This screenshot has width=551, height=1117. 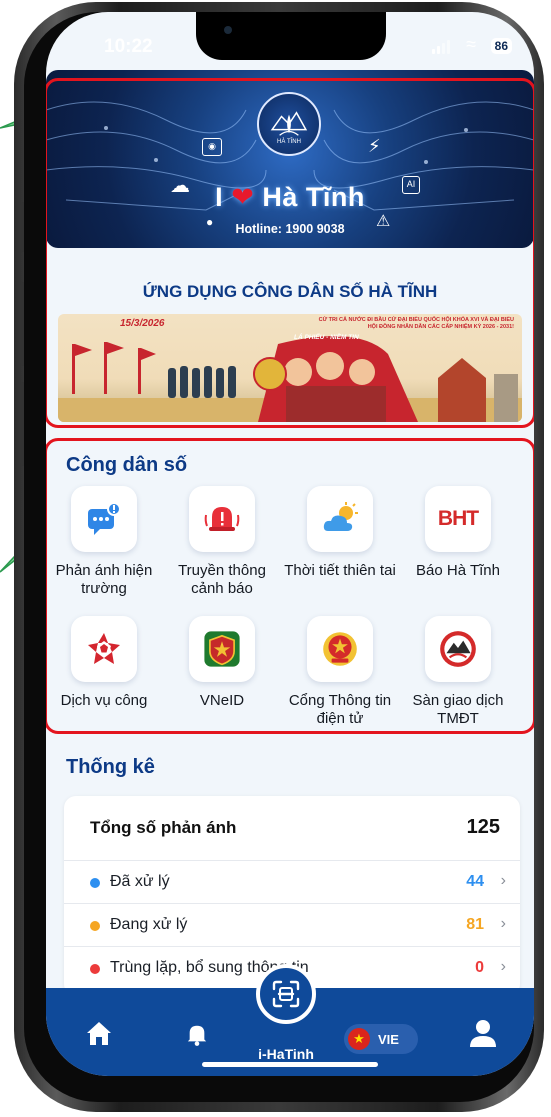 I want to click on stats-row-processing: Đang xử lý 81 ›, so click(x=292, y=924).